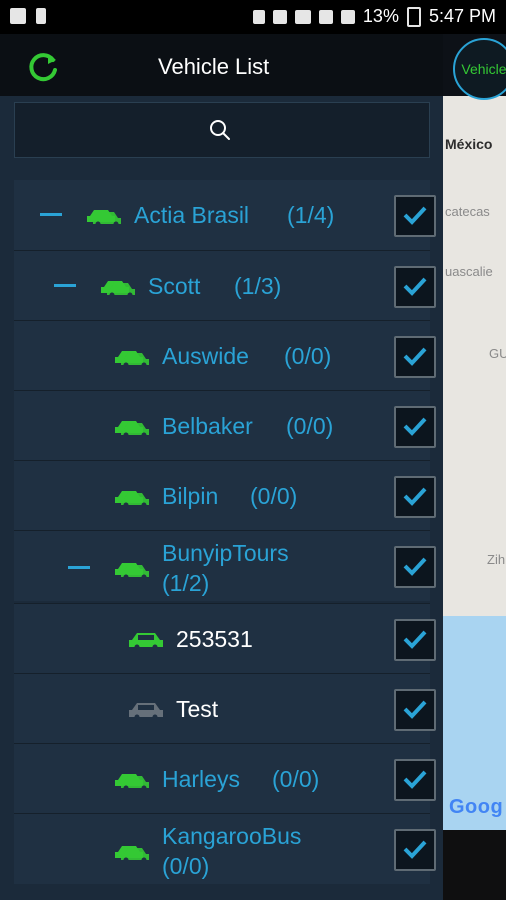  Describe the element at coordinates (413, 16) in the screenshot. I see `battery-icon` at that location.